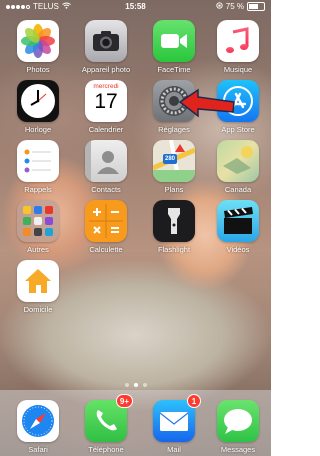 This screenshot has width=320, height=456. What do you see at coordinates (174, 41) in the screenshot?
I see `video-camera-icon` at bounding box center [174, 41].